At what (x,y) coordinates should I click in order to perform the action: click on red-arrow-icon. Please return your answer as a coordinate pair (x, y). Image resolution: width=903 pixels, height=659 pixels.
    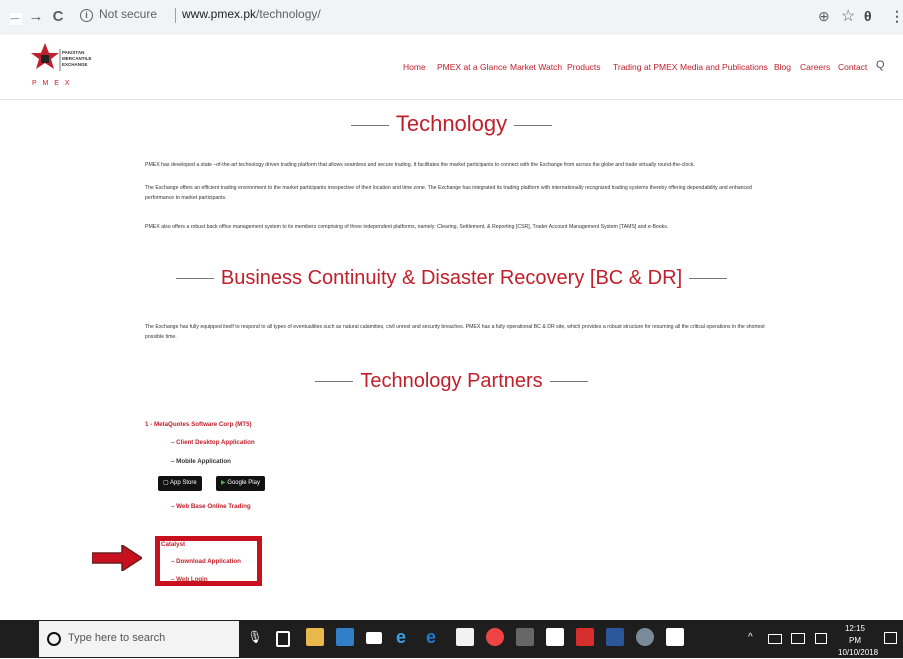
    Looking at the image, I should click on (117, 558).